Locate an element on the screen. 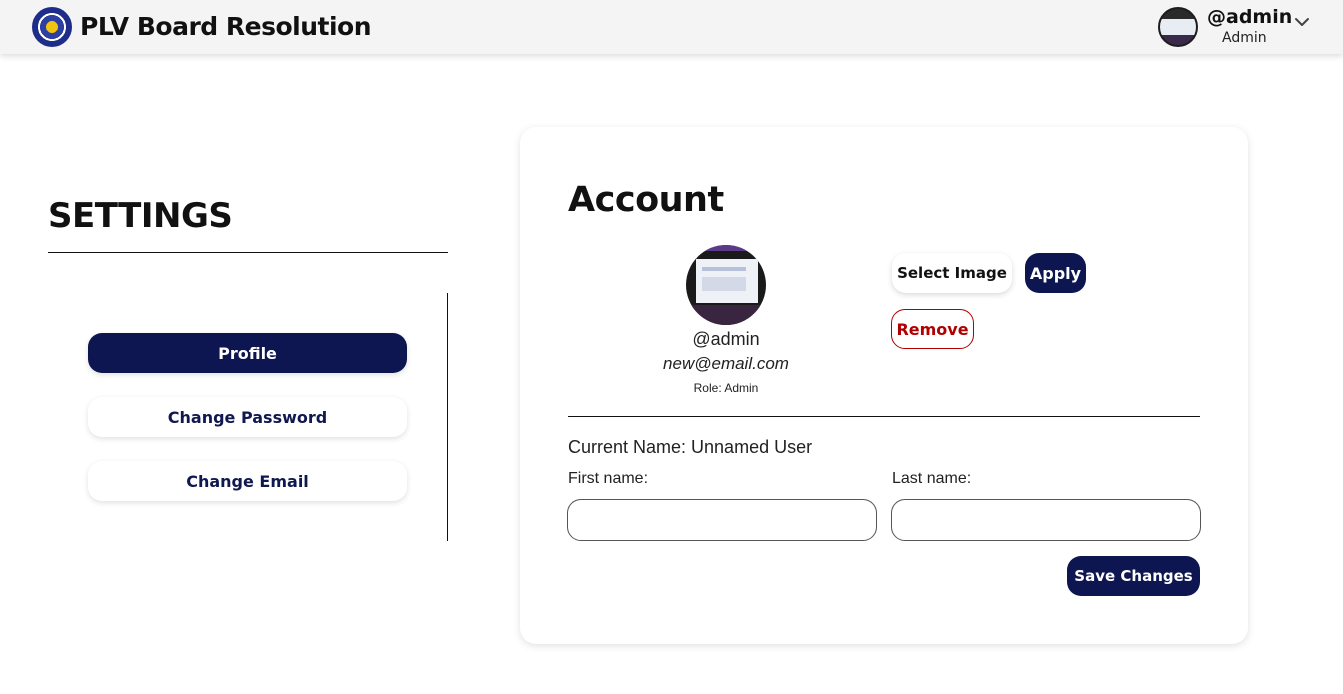 The width and height of the screenshot is (1343, 694). settings-divider is located at coordinates (248, 252).